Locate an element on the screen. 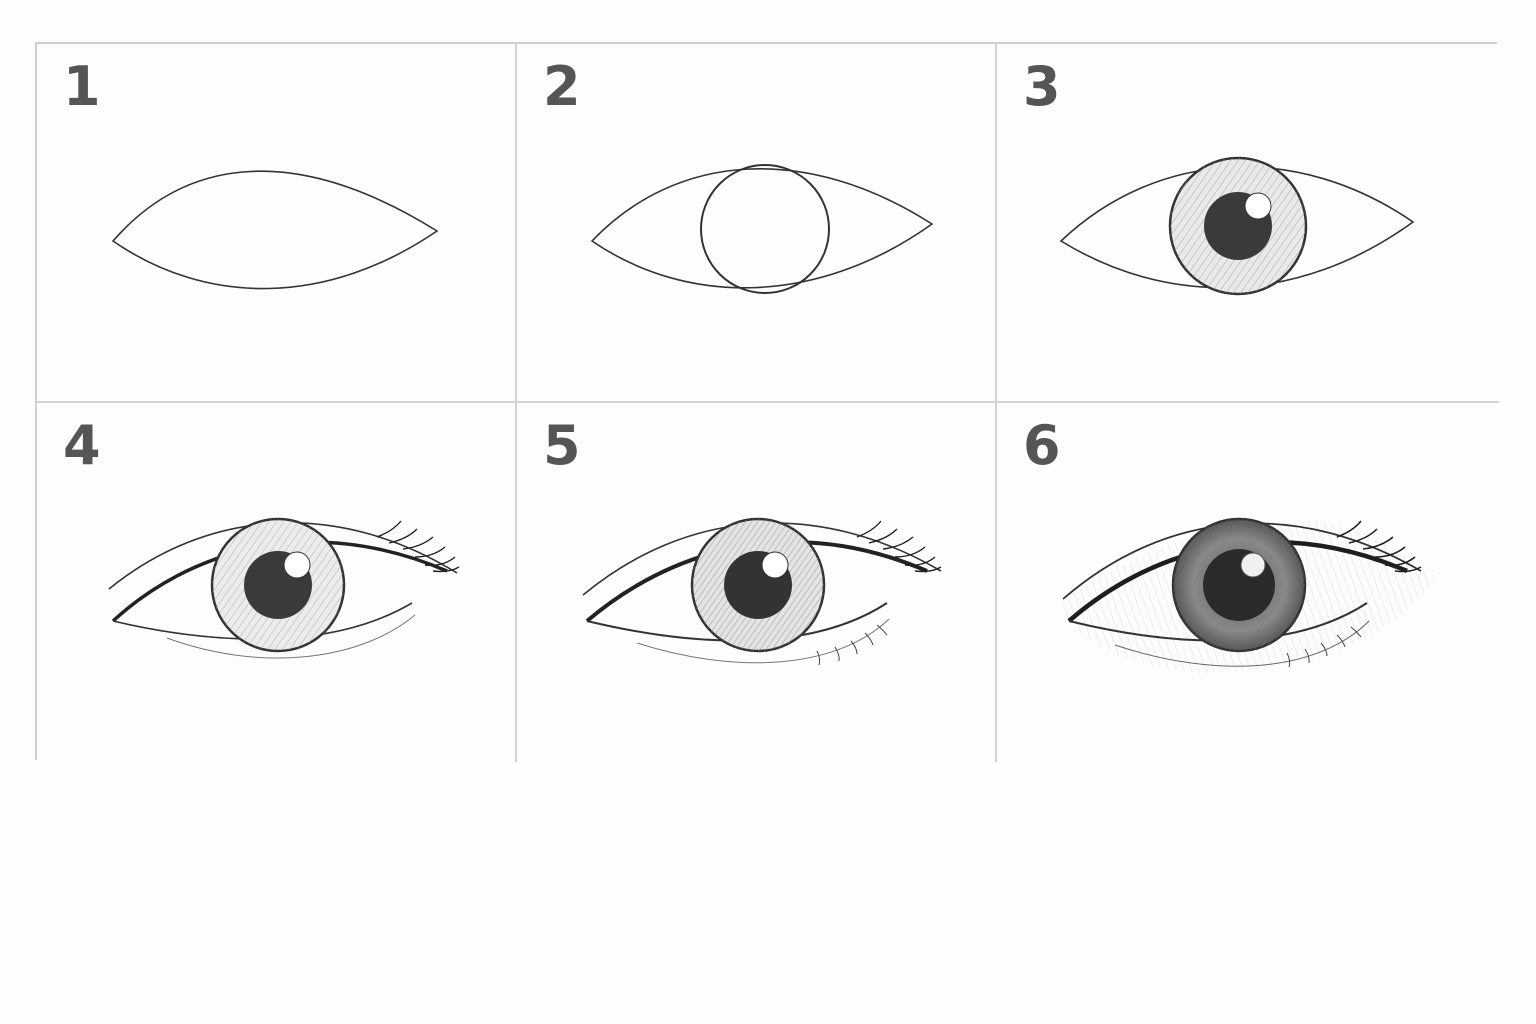  eye-outline-iris-circle-drawing is located at coordinates (762, 229).